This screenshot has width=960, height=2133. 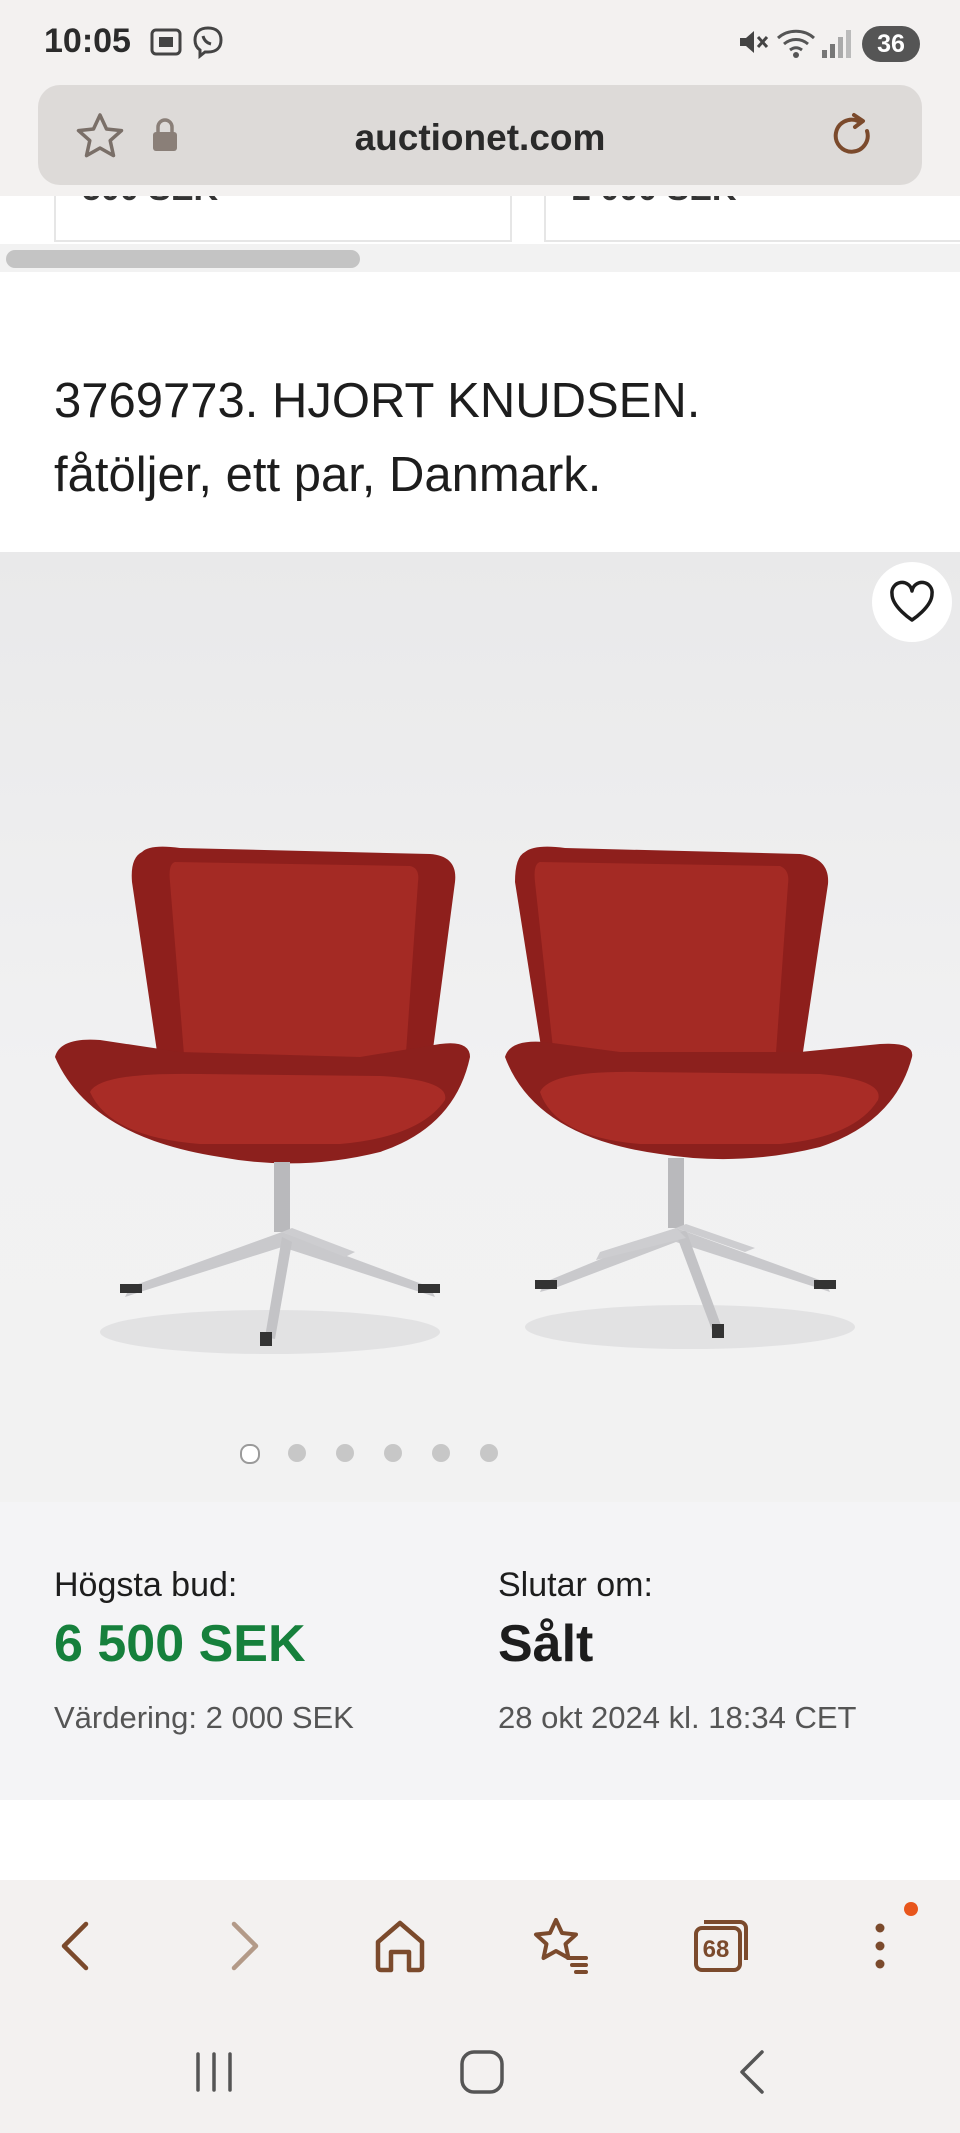 What do you see at coordinates (911, 1909) in the screenshot?
I see `menu-notification-dot` at bounding box center [911, 1909].